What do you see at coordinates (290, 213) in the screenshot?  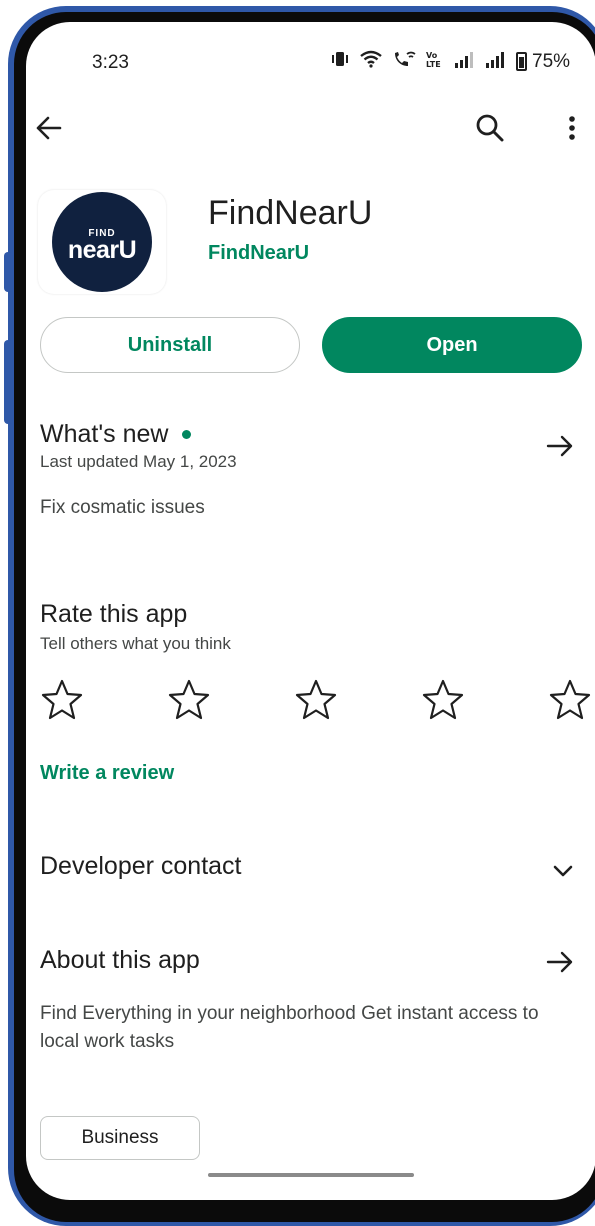 I see `app-name: FindNearU` at bounding box center [290, 213].